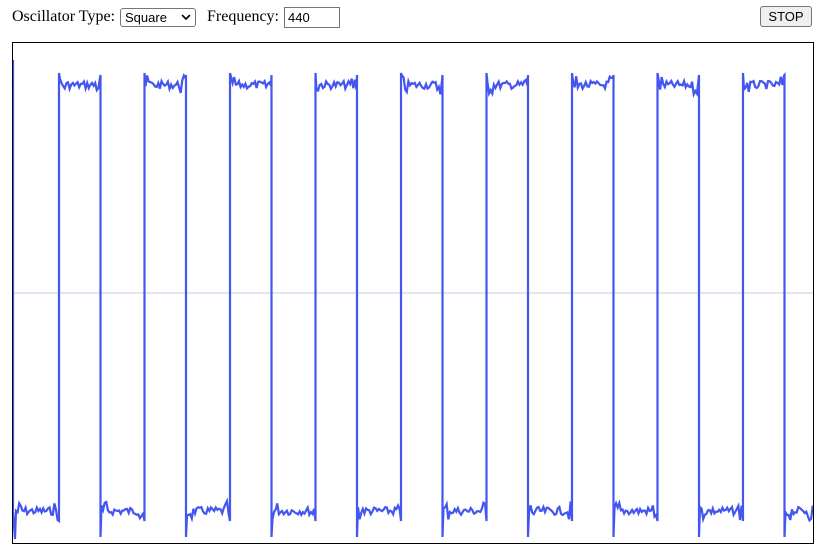 The width and height of the screenshot is (825, 554). Describe the element at coordinates (64, 16) in the screenshot. I see `oscillator-type-label: Oscillator Type:` at that location.